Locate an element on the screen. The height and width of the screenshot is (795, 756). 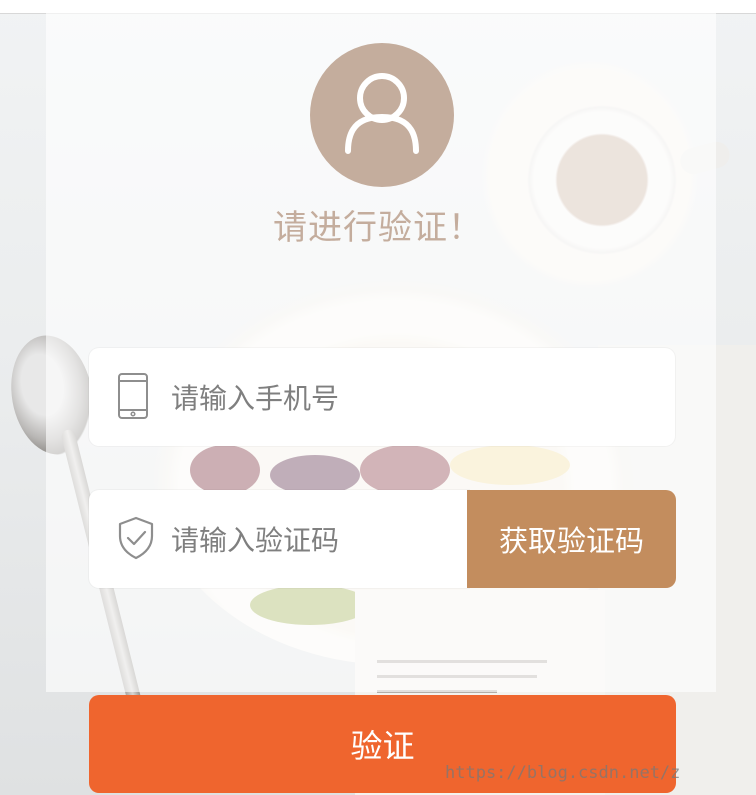
phone-icon is located at coordinates (133, 396).